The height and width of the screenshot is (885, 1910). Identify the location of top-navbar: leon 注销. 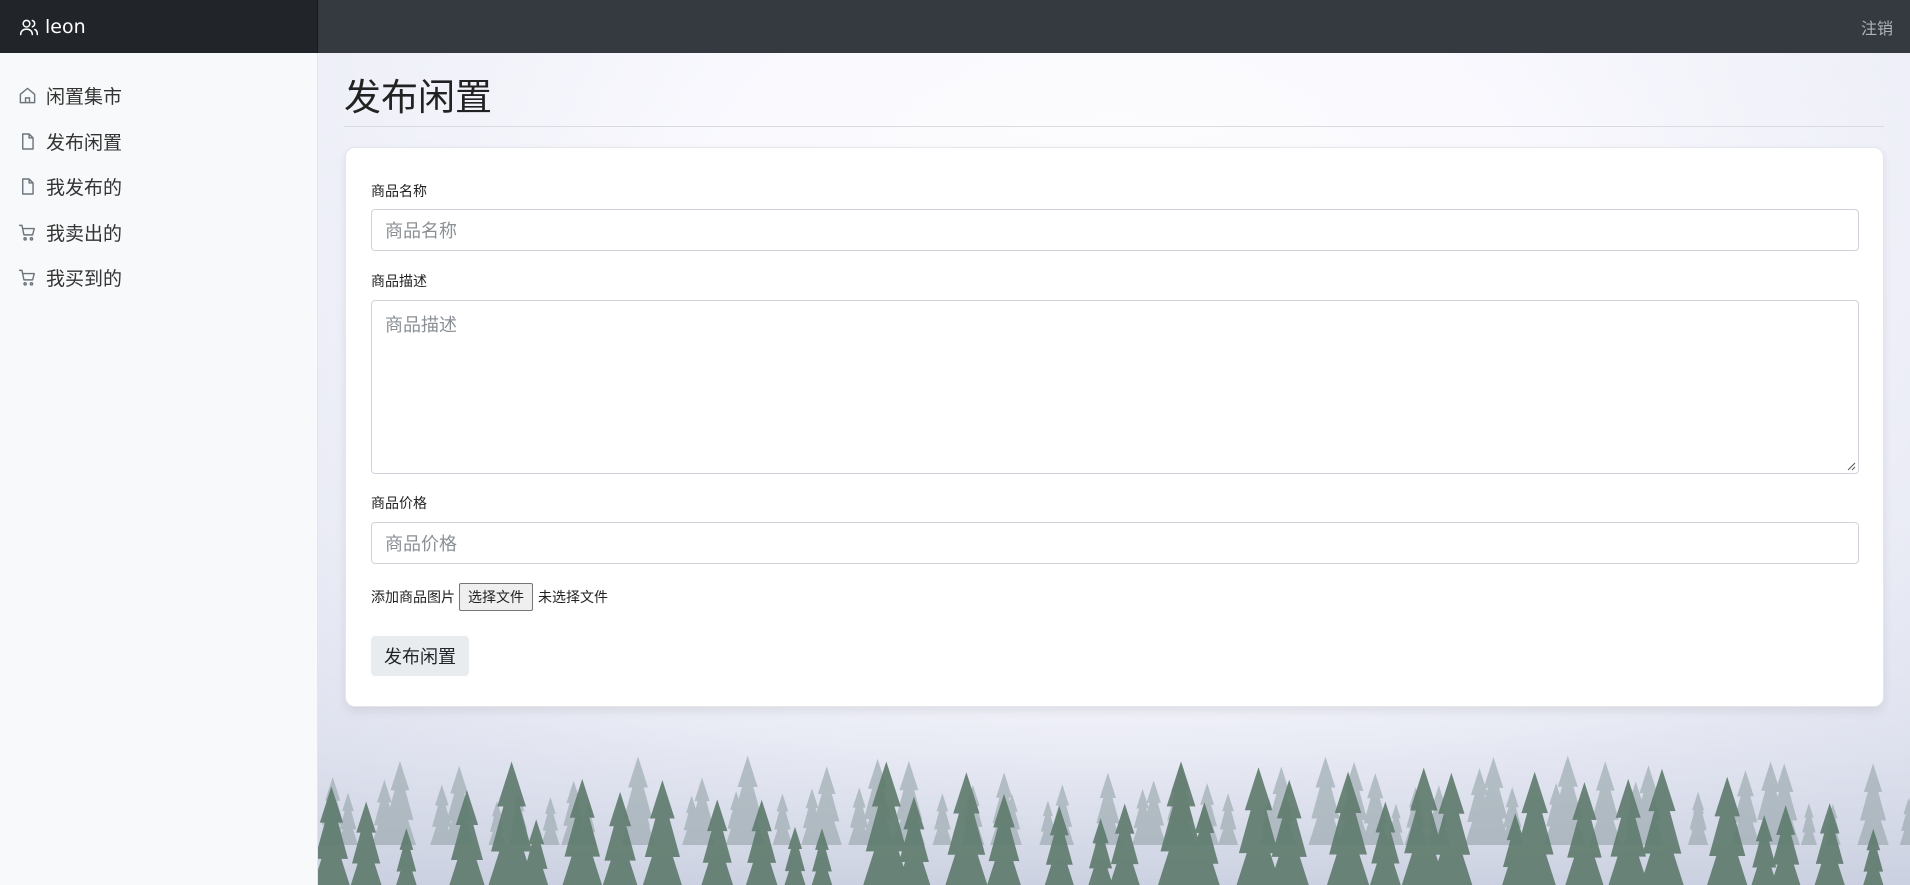
(955, 26).